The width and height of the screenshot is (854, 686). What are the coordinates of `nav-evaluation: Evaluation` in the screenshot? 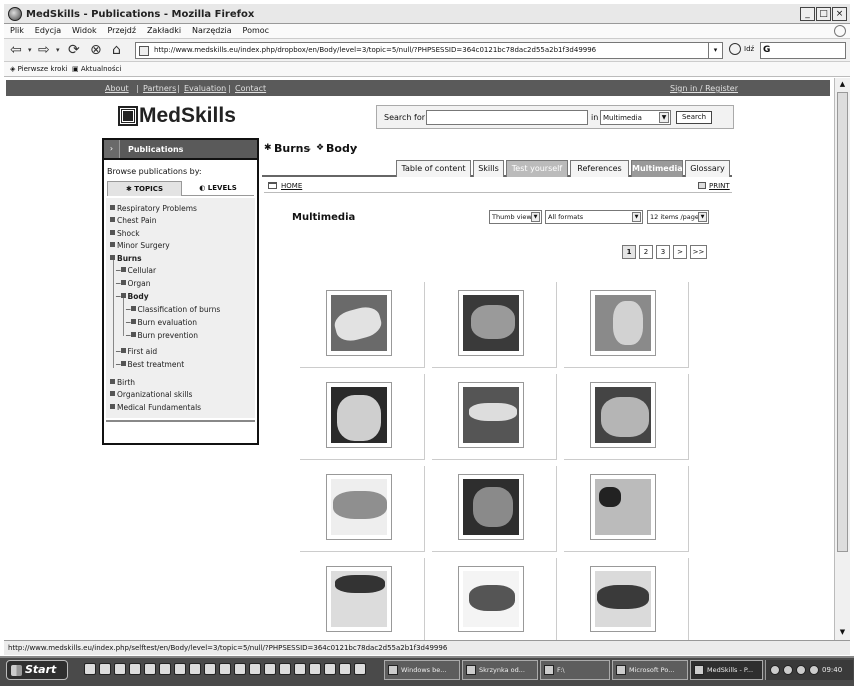 It's located at (205, 88).